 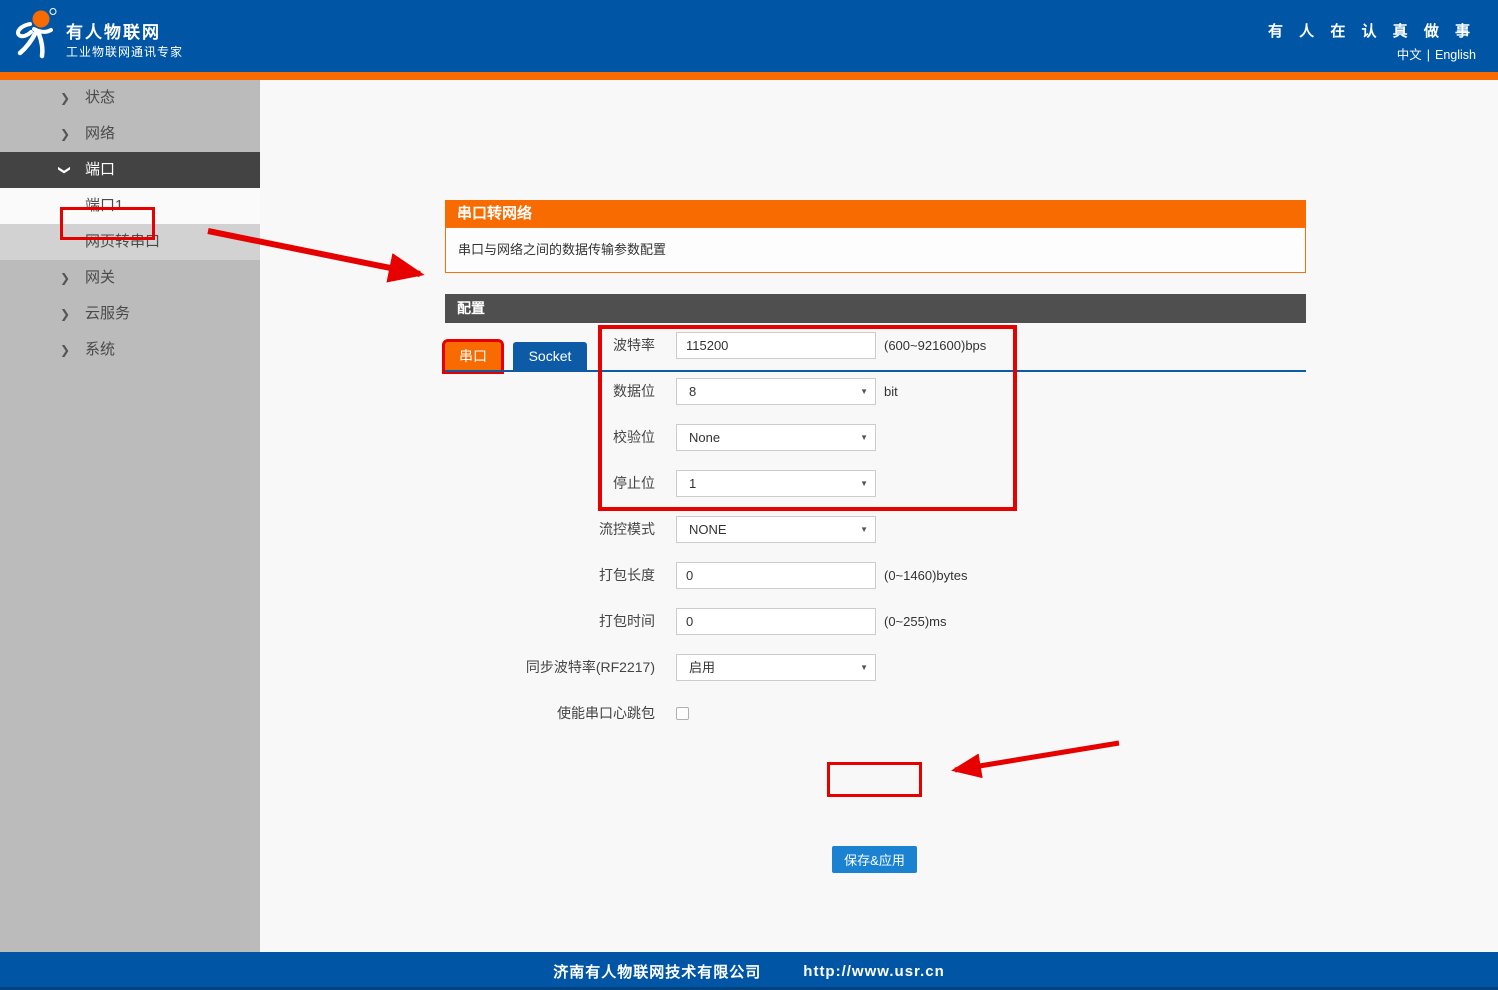 What do you see at coordinates (606, 713) in the screenshot?
I see `heartbeat-label: 使能串口心跳包` at bounding box center [606, 713].